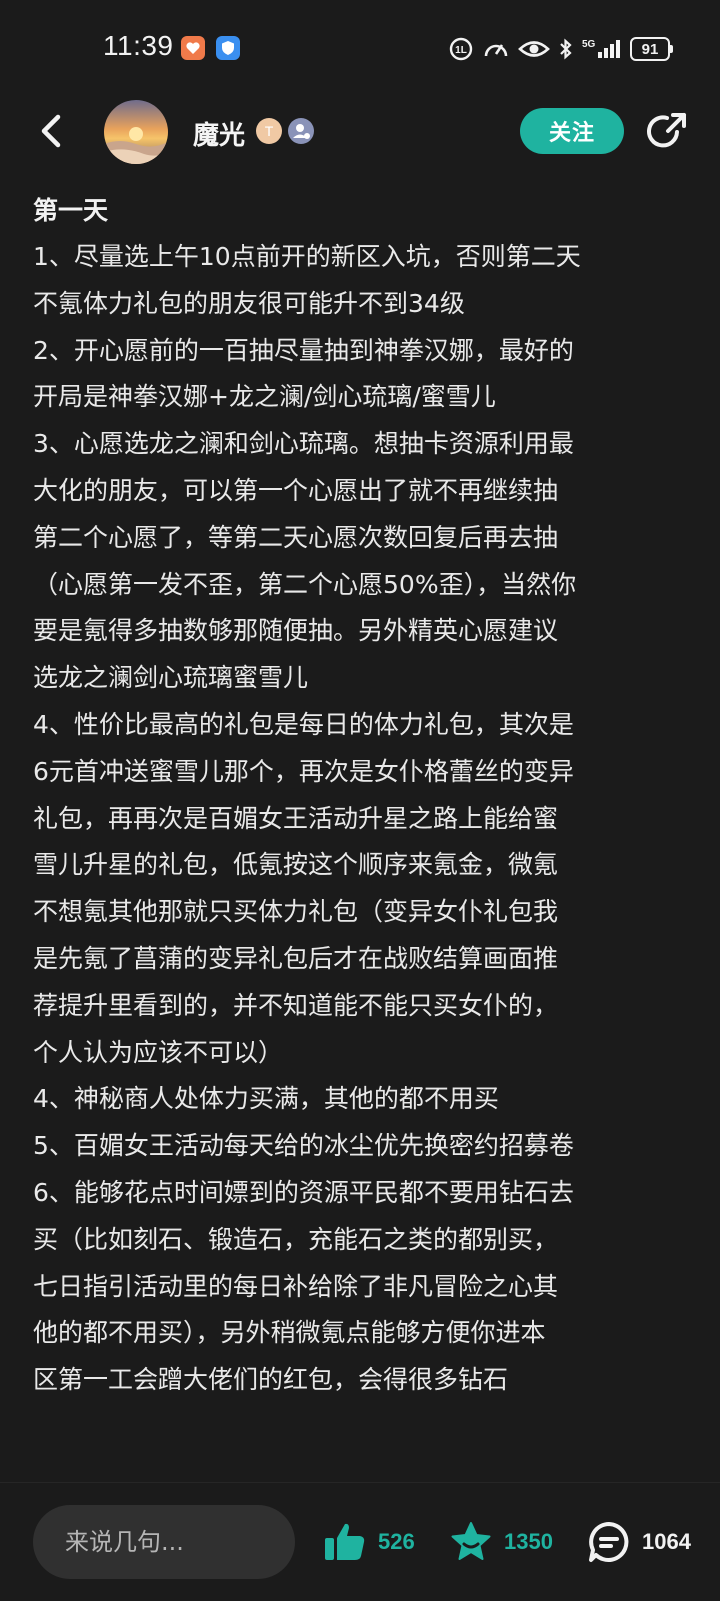  What do you see at coordinates (651, 49) in the screenshot?
I see `battery-indicator: 91` at bounding box center [651, 49].